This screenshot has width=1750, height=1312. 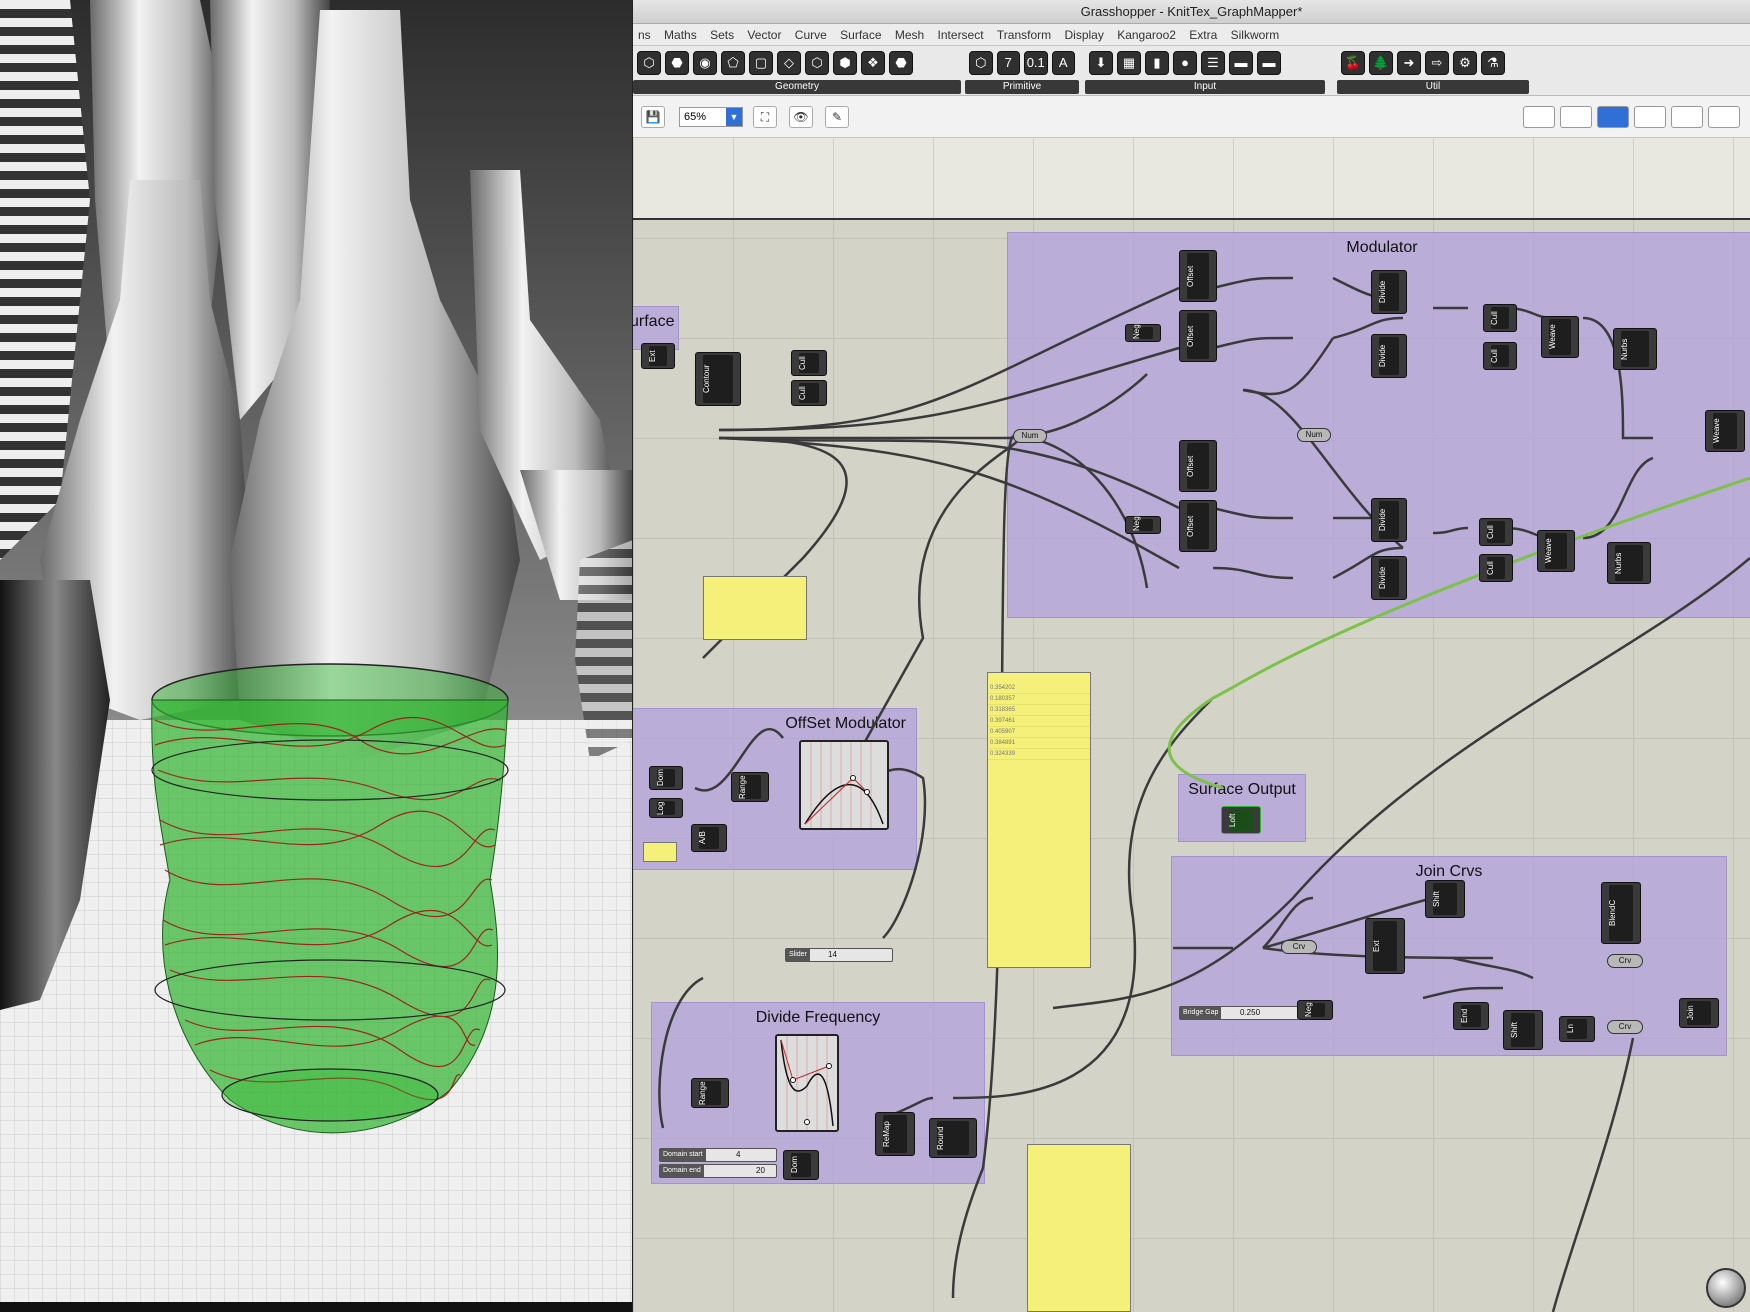 What do you see at coordinates (1726, 1288) in the screenshot?
I see `navigation-orb-icon` at bounding box center [1726, 1288].